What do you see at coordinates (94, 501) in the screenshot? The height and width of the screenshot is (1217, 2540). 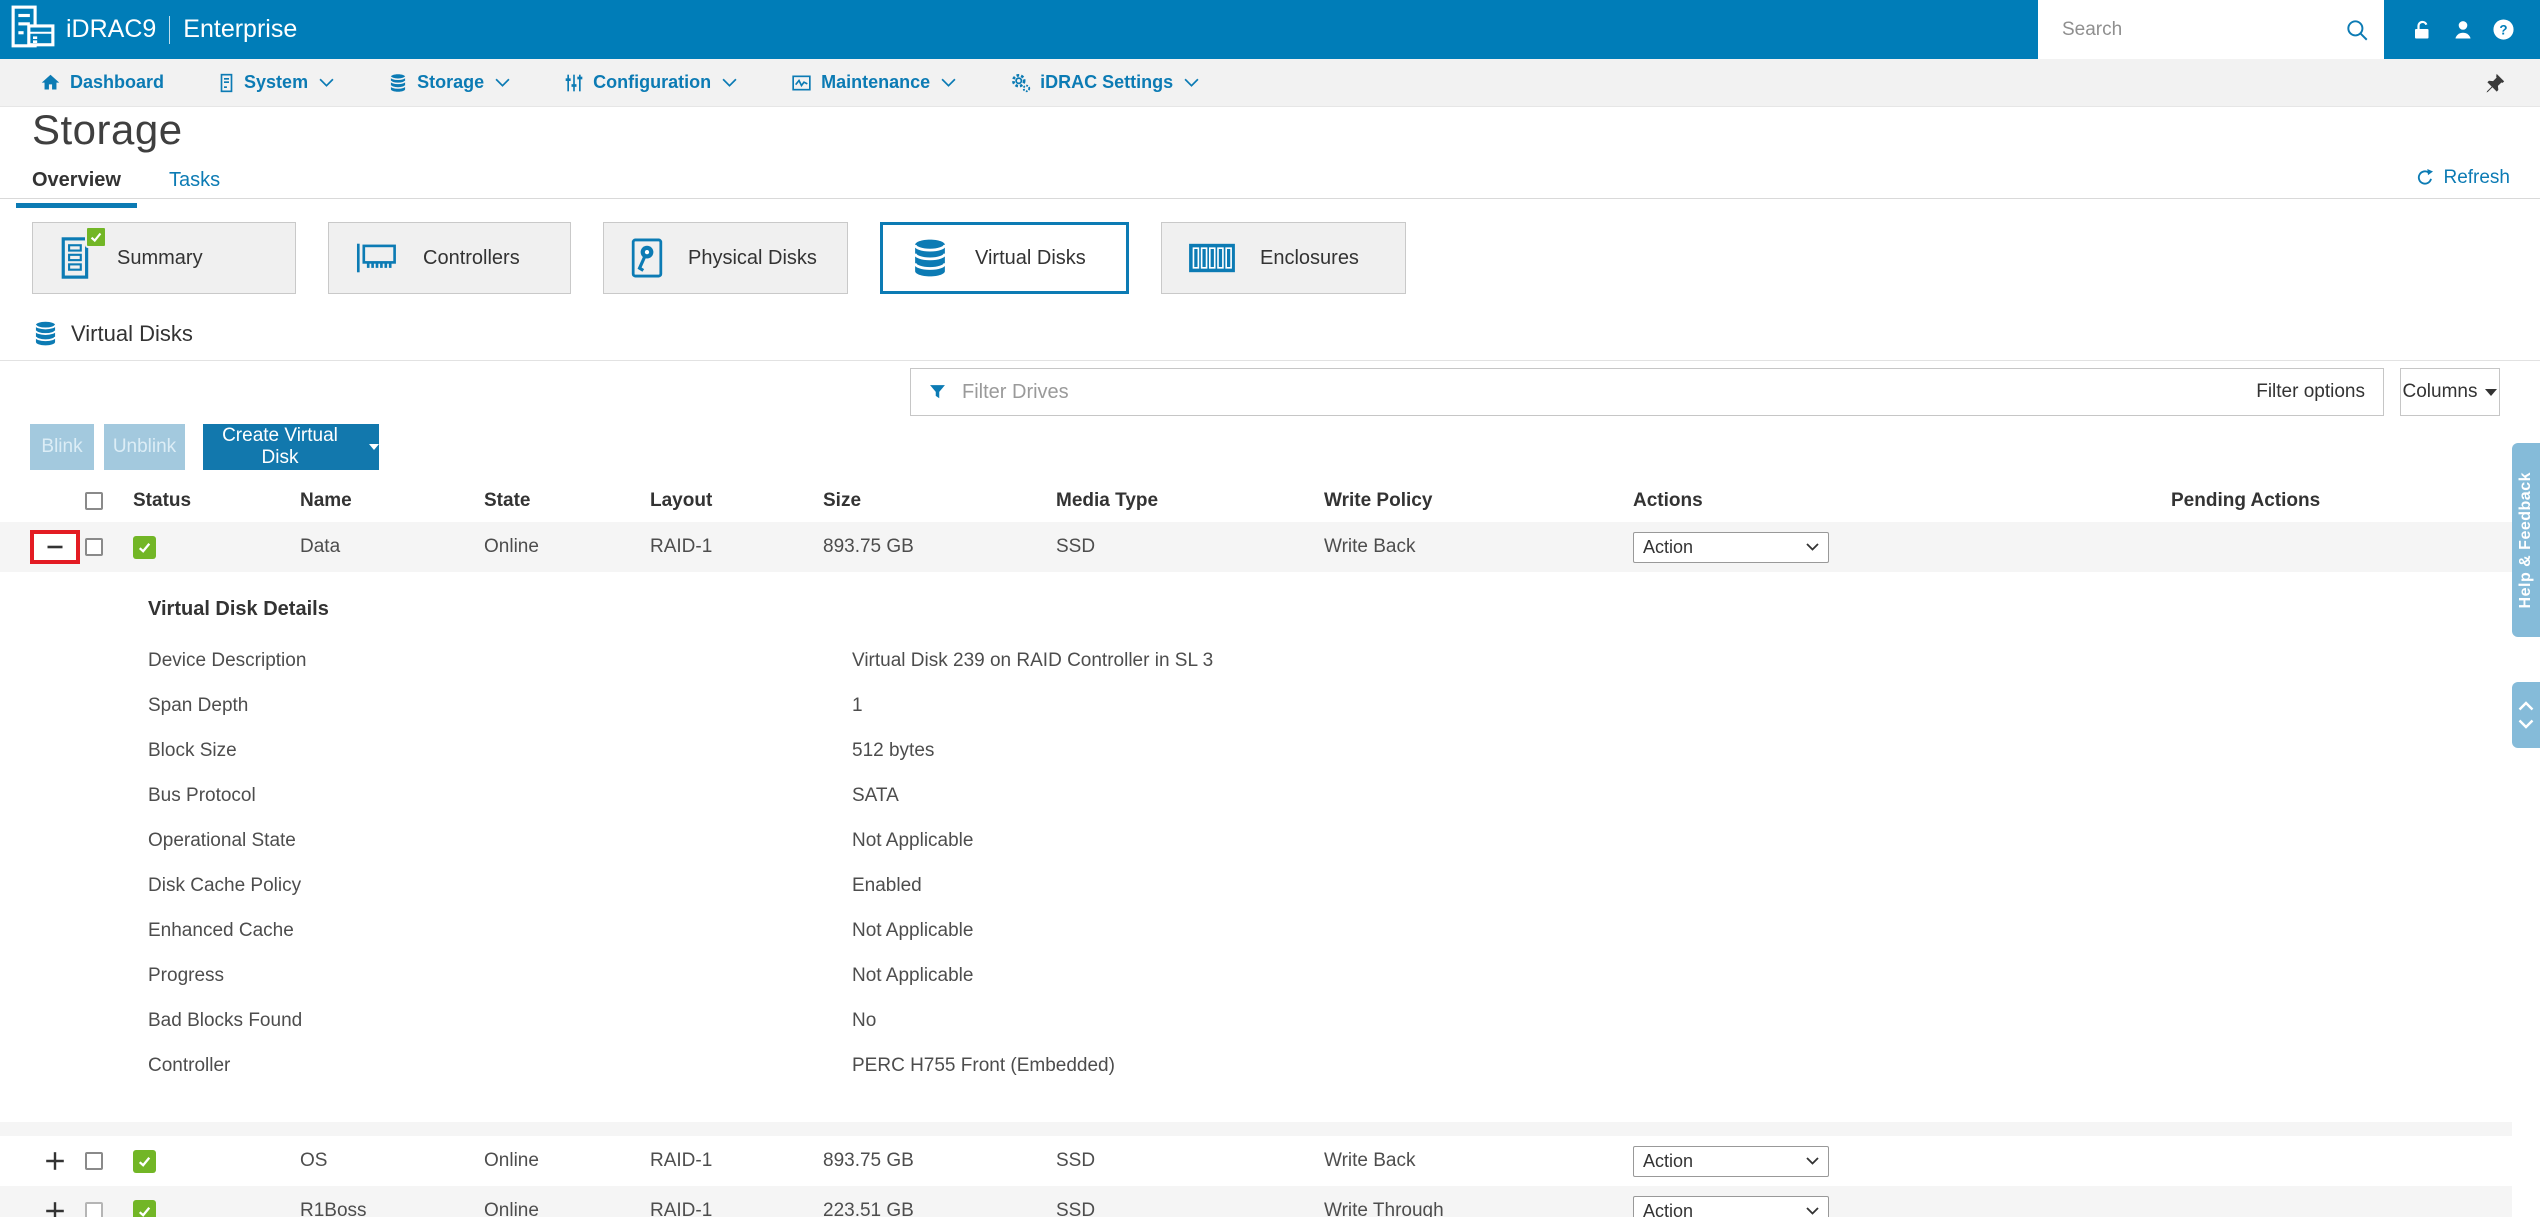 I see `select-all-checkbox` at bounding box center [94, 501].